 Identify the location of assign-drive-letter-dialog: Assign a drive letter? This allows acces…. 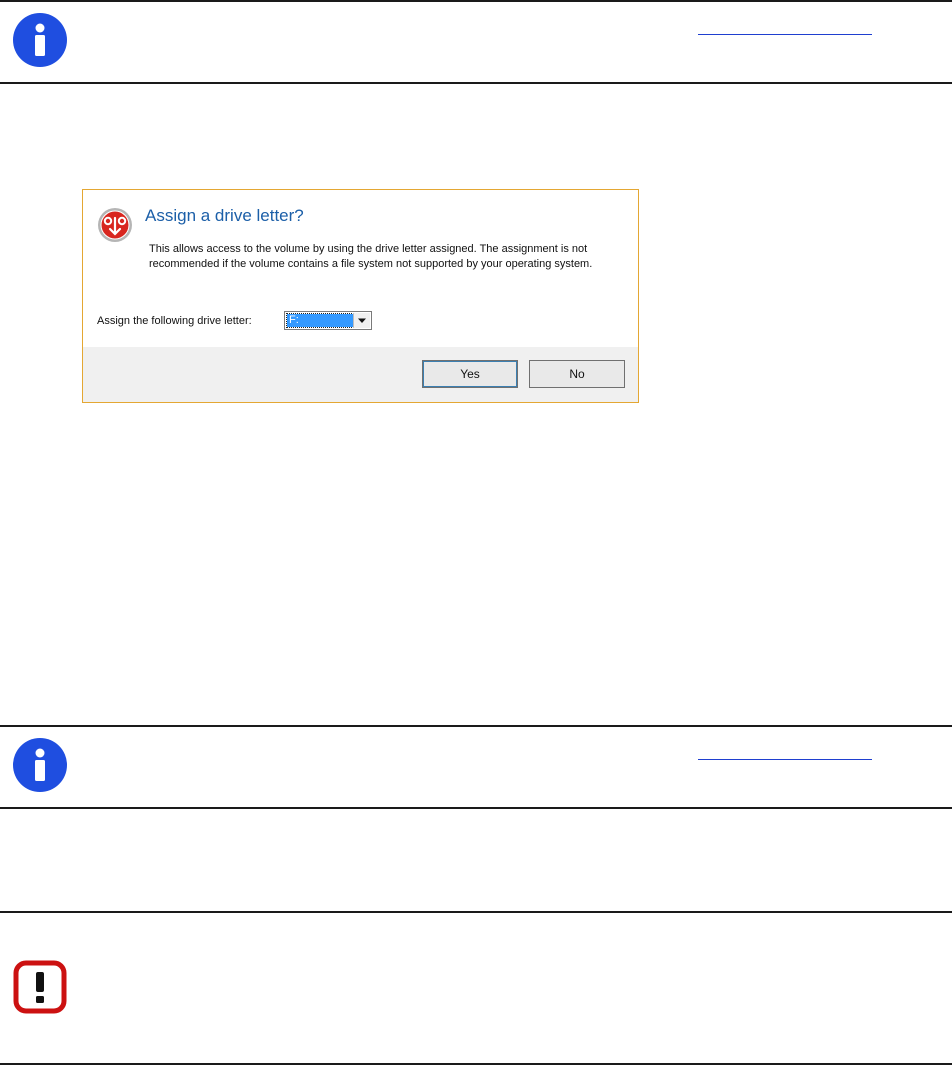
(360, 296).